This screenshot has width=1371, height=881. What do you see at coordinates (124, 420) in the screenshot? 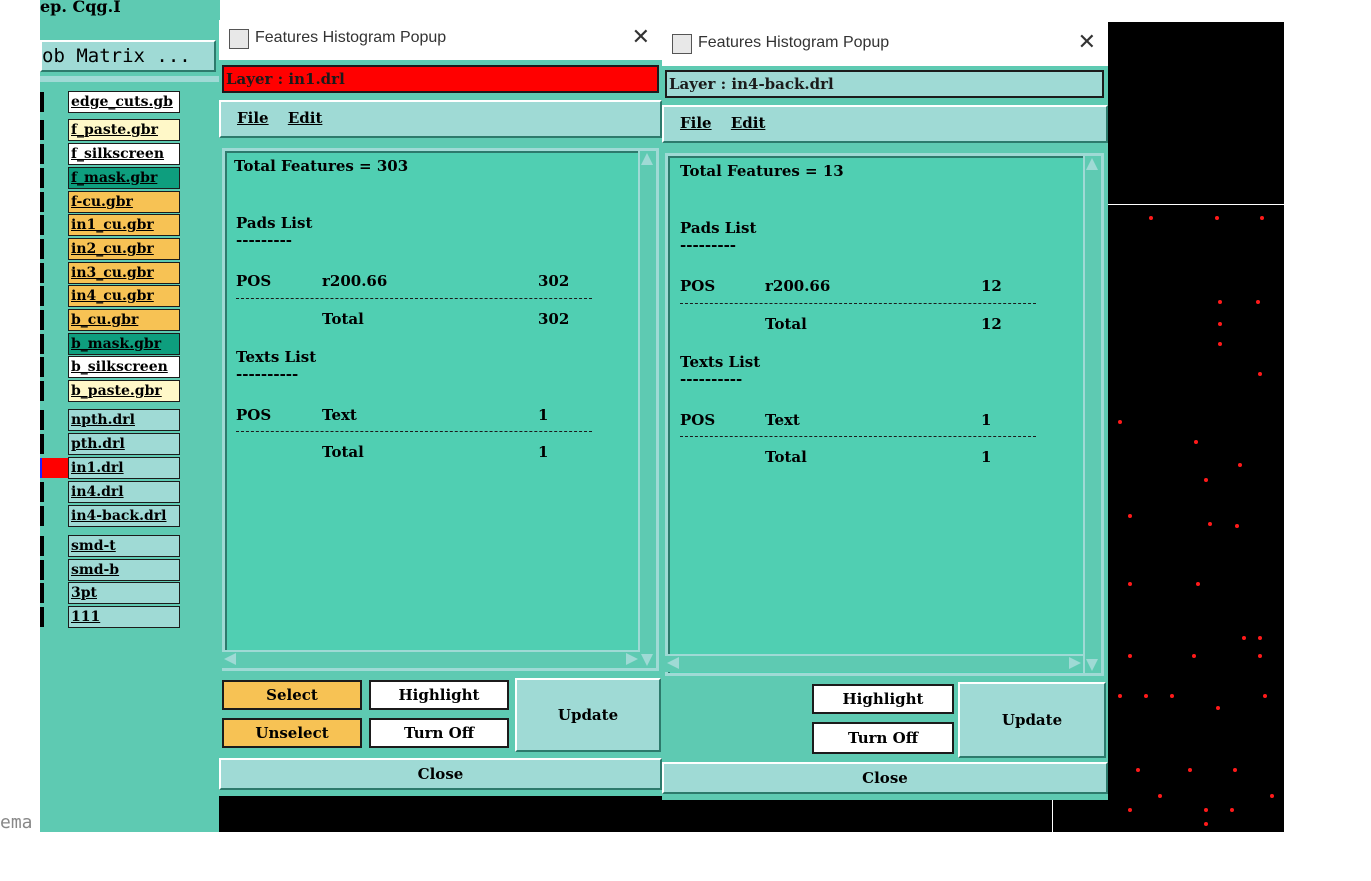
I see `layer-row: npth.drl` at bounding box center [124, 420].